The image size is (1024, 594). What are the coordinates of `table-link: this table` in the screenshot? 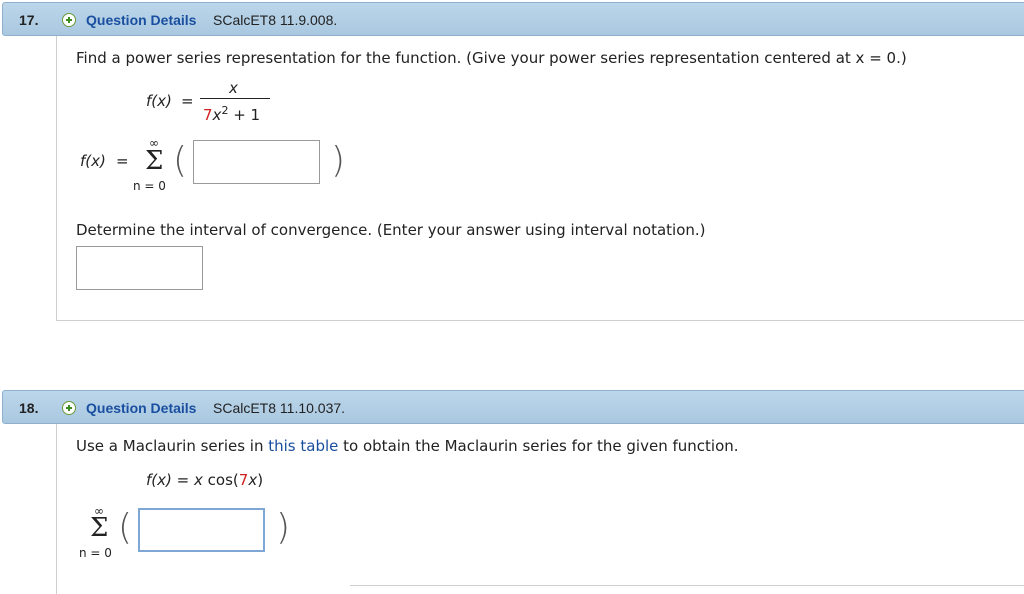 It's located at (303, 446).